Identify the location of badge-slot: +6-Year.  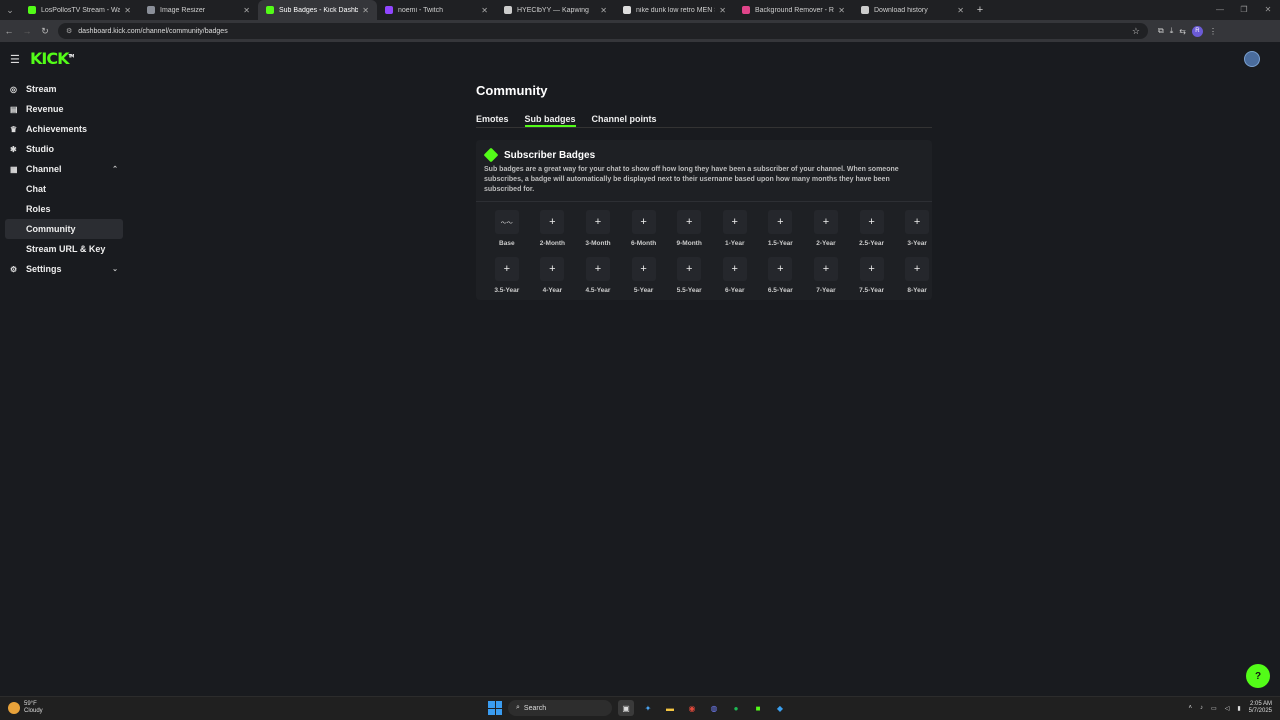
(735, 275).